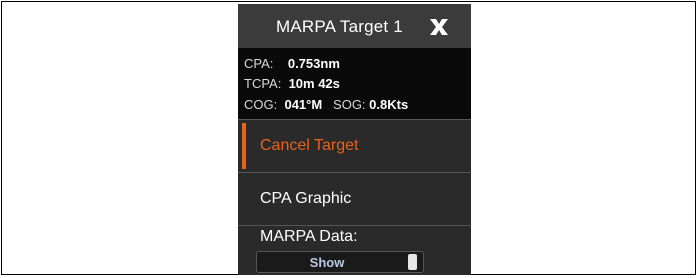 This screenshot has width=699, height=278. I want to click on cpa-label: CPA:, so click(259, 63).